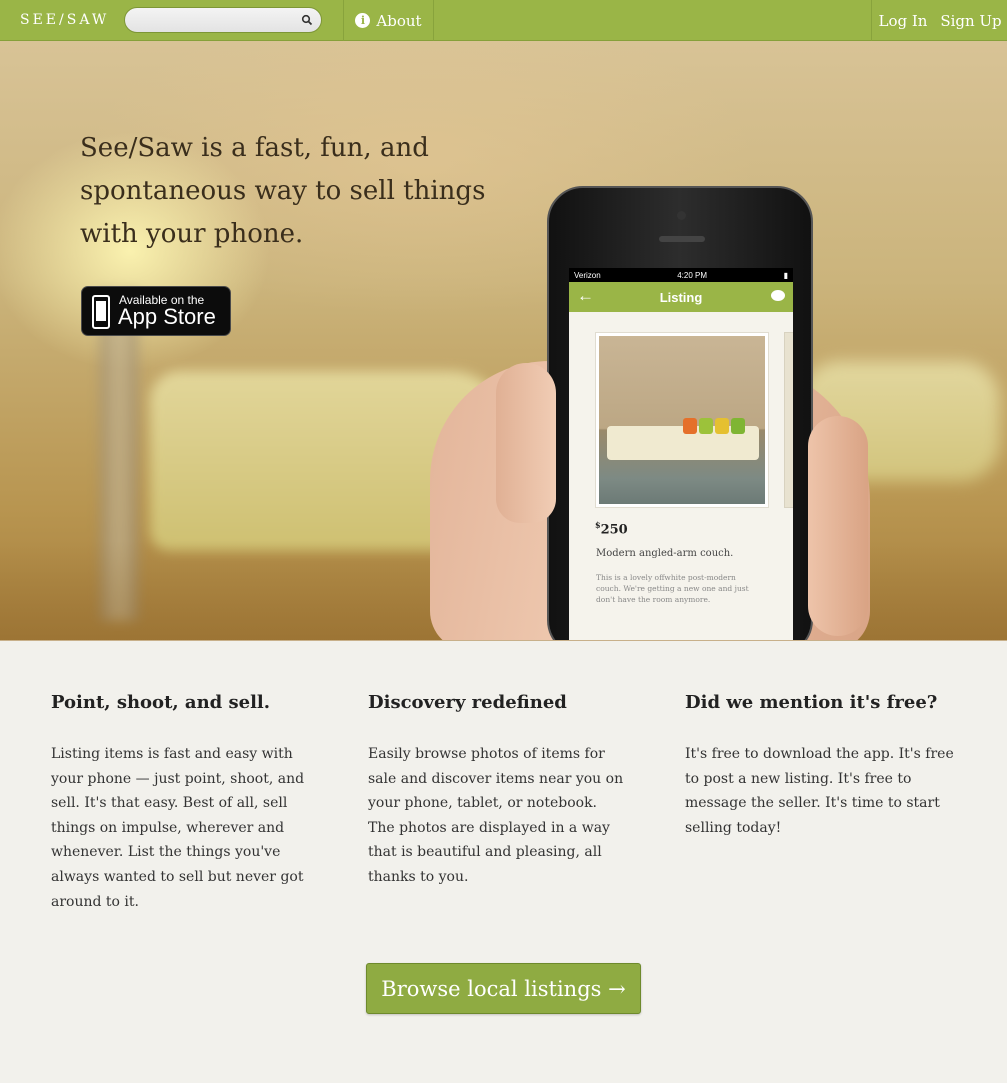 This screenshot has height=1083, width=1007. I want to click on search-input, so click(215, 20).